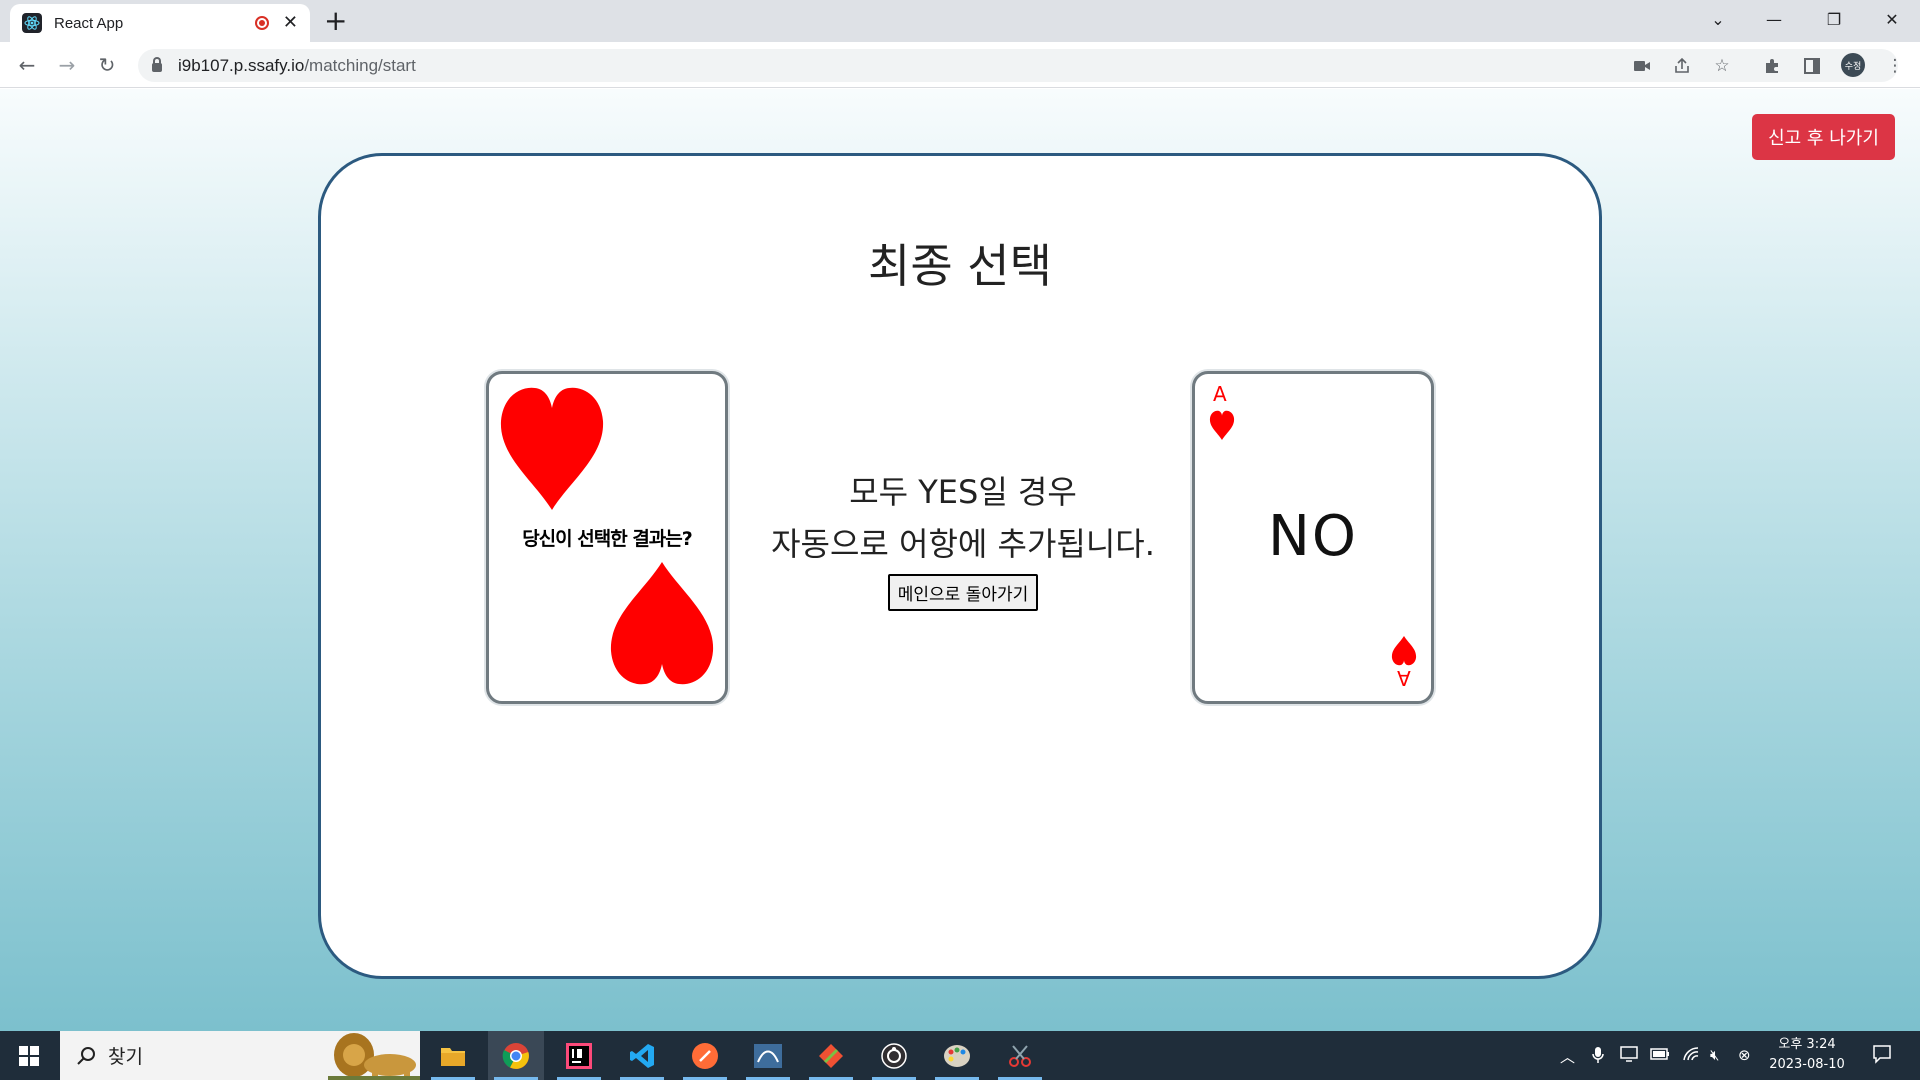 The height and width of the screenshot is (1080, 1920). I want to click on clock-date: 2023-08-10, so click(1807, 1064).